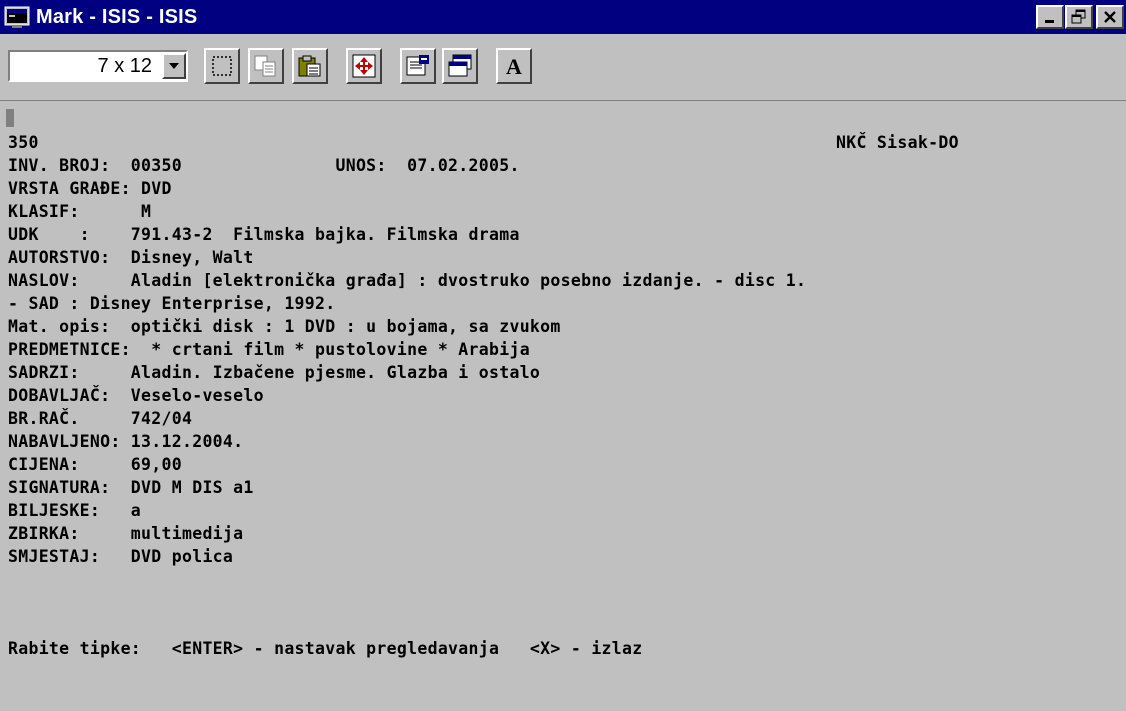 The width and height of the screenshot is (1126, 711). I want to click on copy-button, so click(266, 66).